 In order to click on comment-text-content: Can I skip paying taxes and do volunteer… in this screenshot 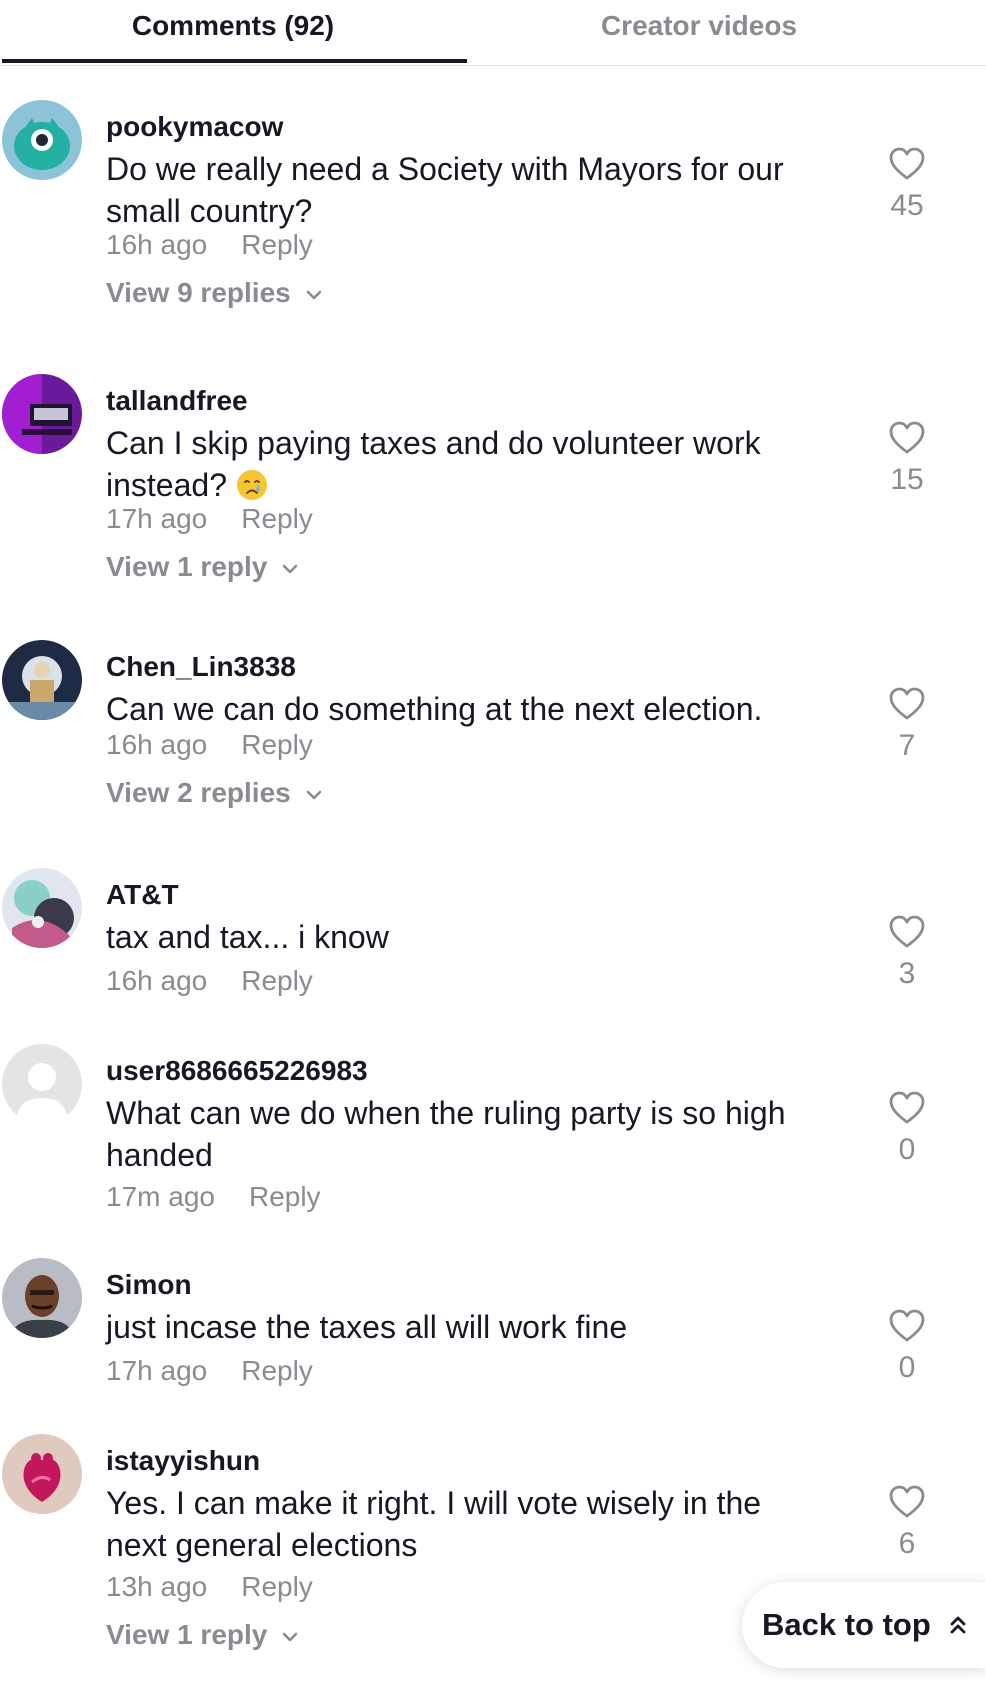, I will do `click(433, 464)`.